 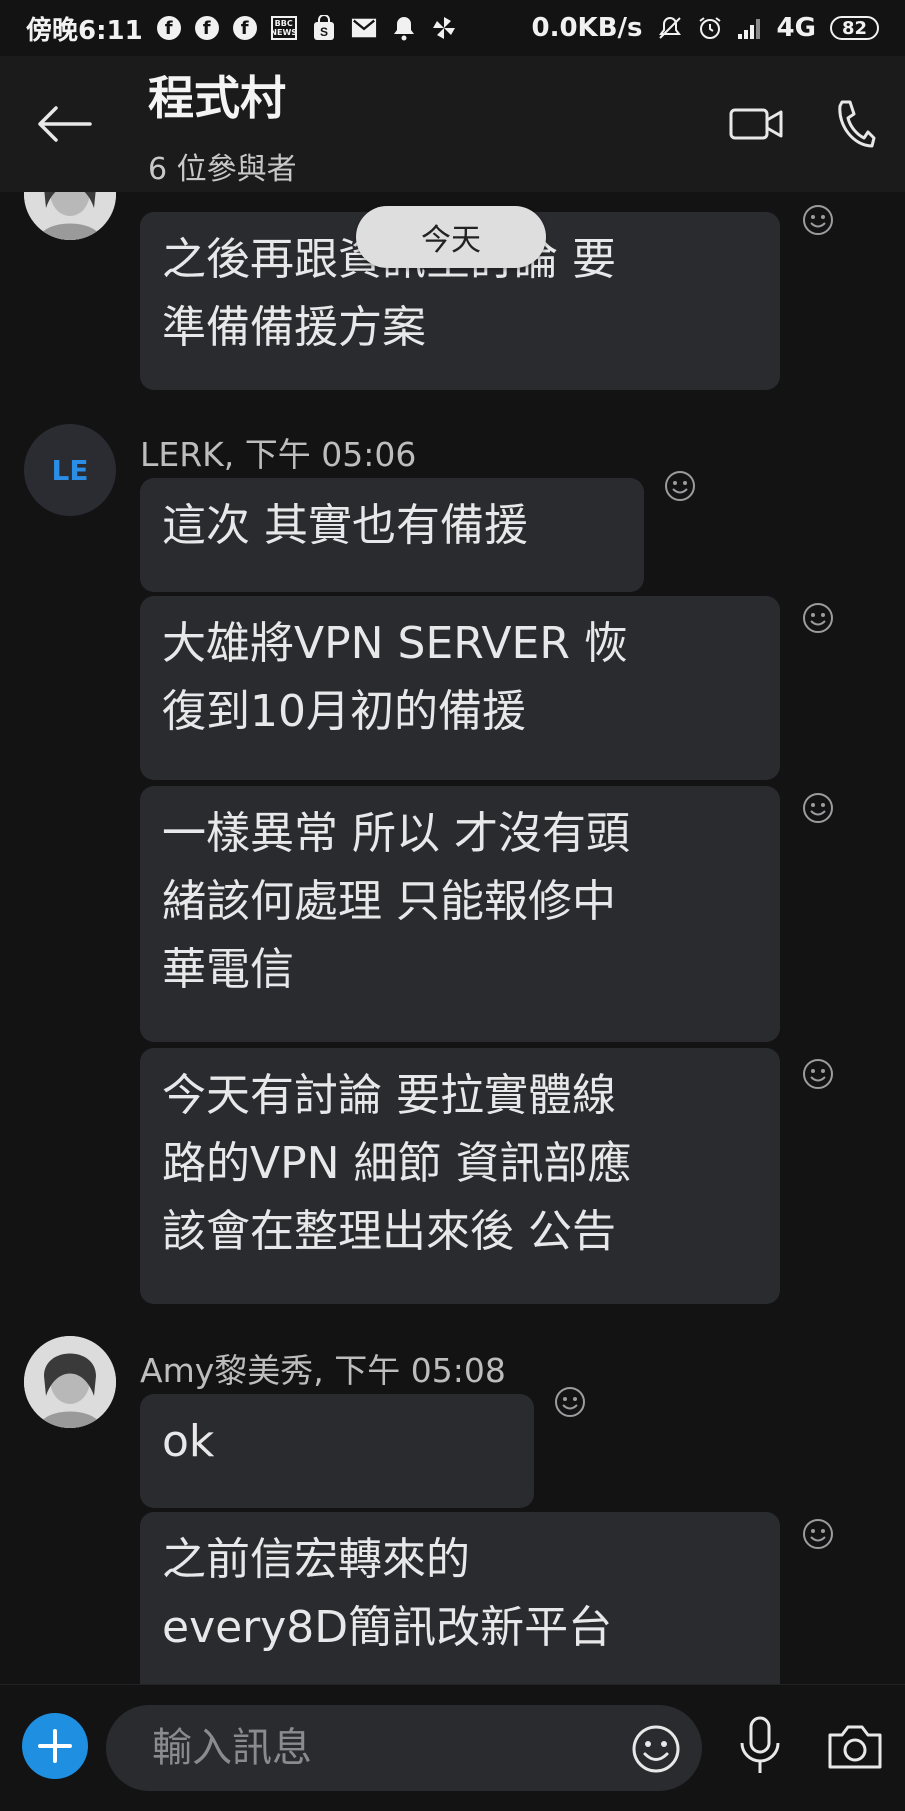 What do you see at coordinates (855, 124) in the screenshot?
I see `phone-call-icon` at bounding box center [855, 124].